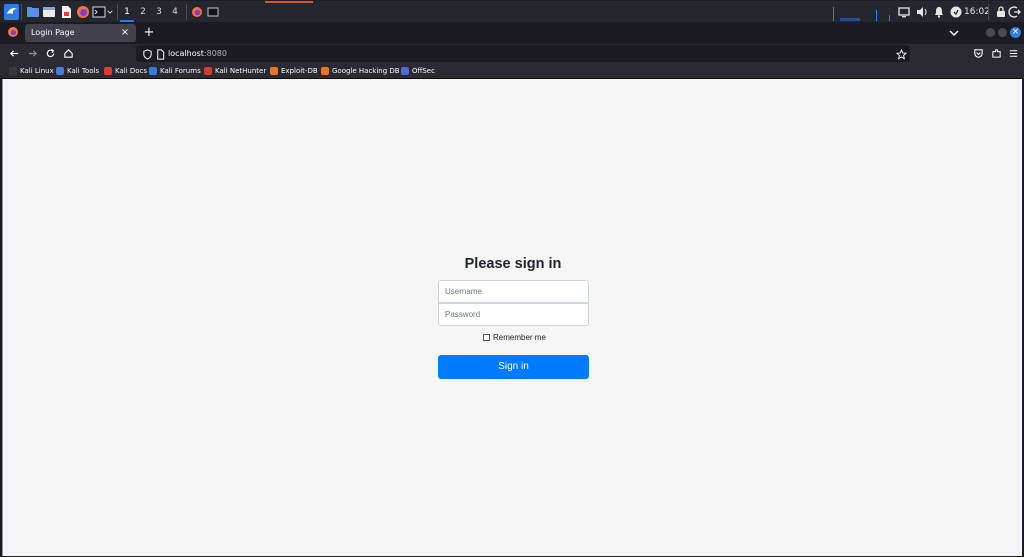 This screenshot has width=1024, height=557. I want to click on url-text: localhost:8080, so click(197, 53).